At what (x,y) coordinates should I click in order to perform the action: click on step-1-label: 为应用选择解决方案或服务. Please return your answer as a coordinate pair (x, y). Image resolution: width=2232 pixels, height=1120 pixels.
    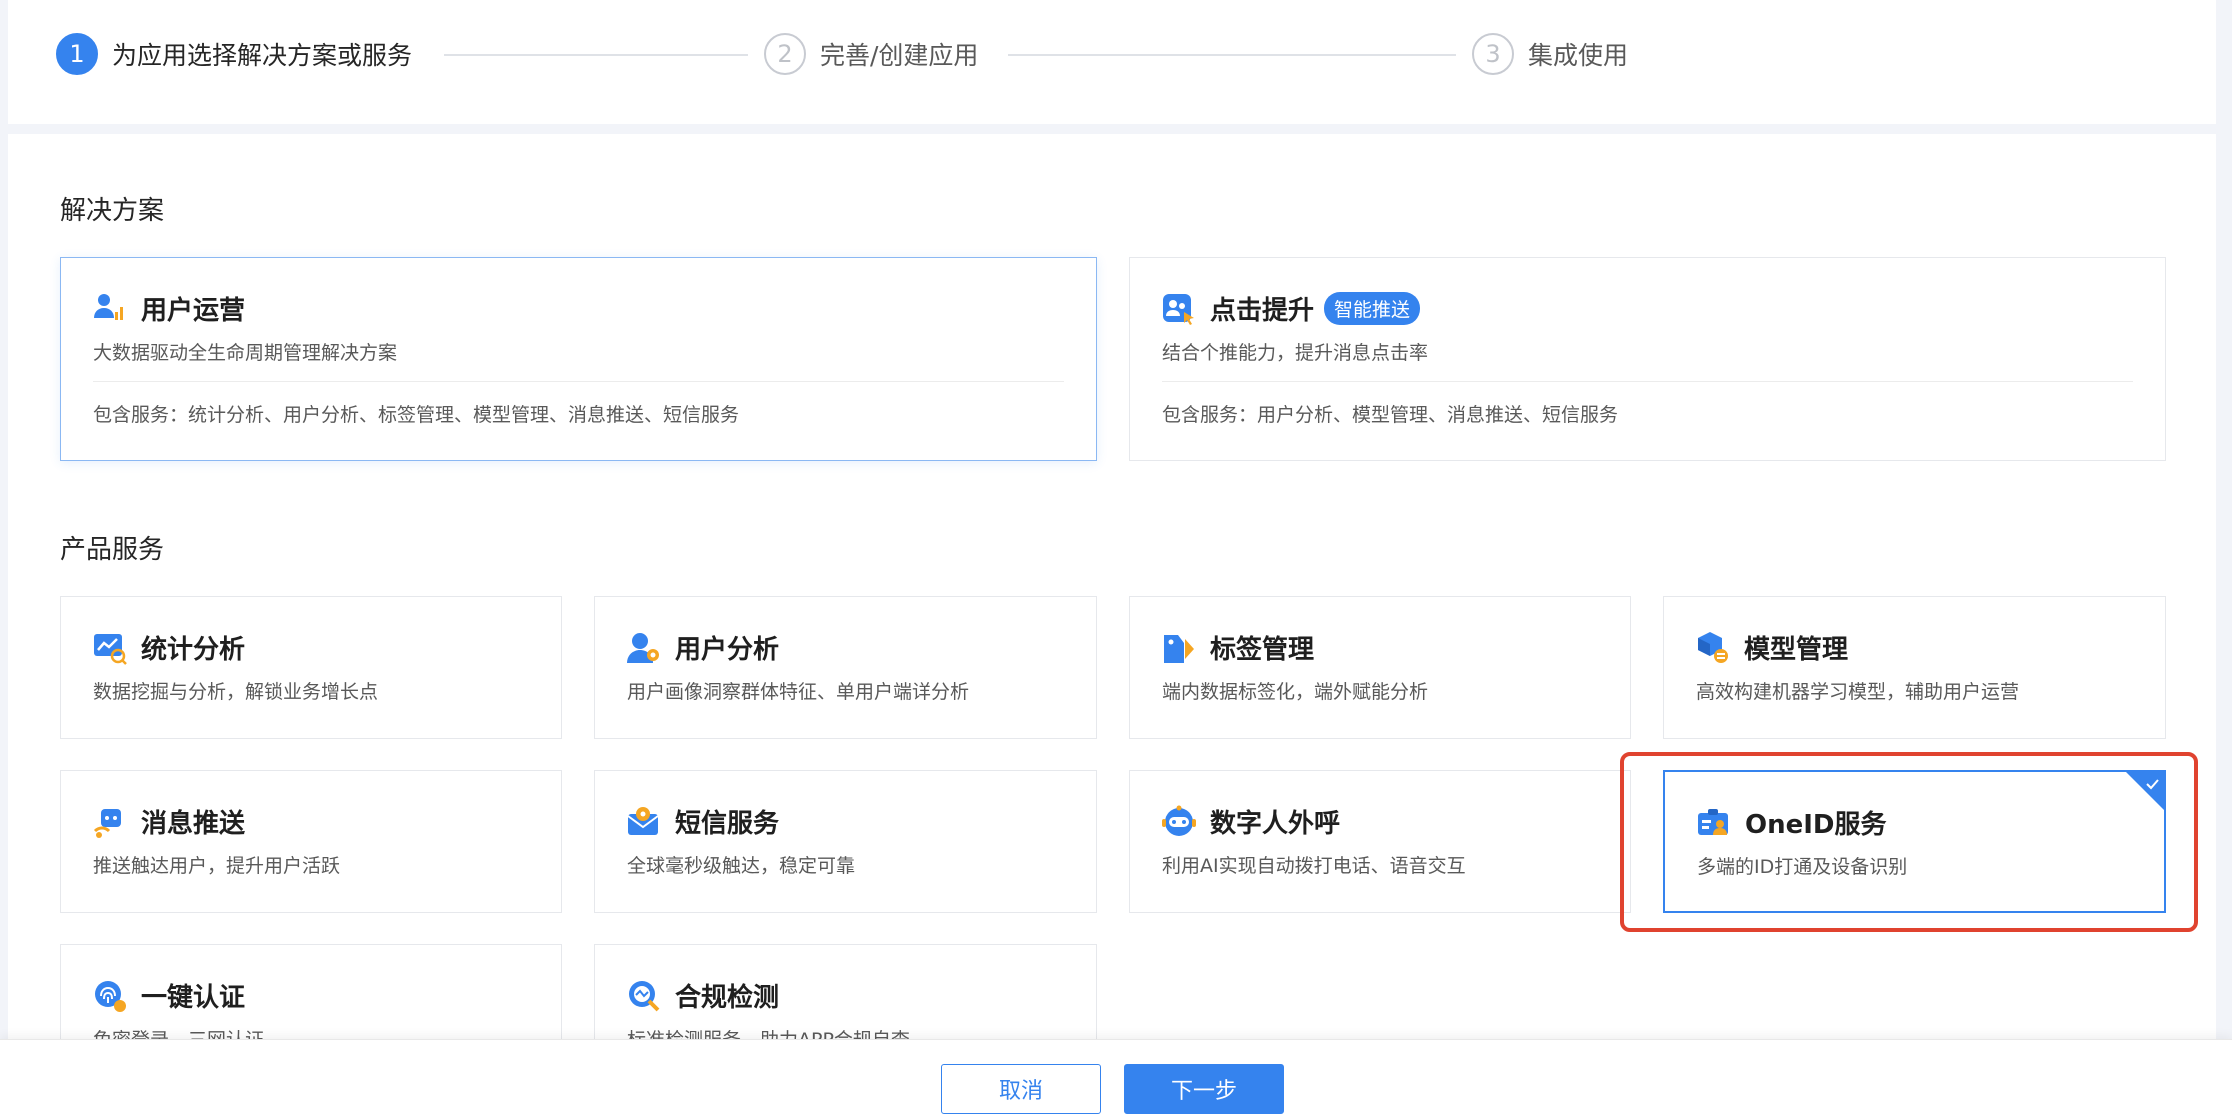
    Looking at the image, I should click on (262, 55).